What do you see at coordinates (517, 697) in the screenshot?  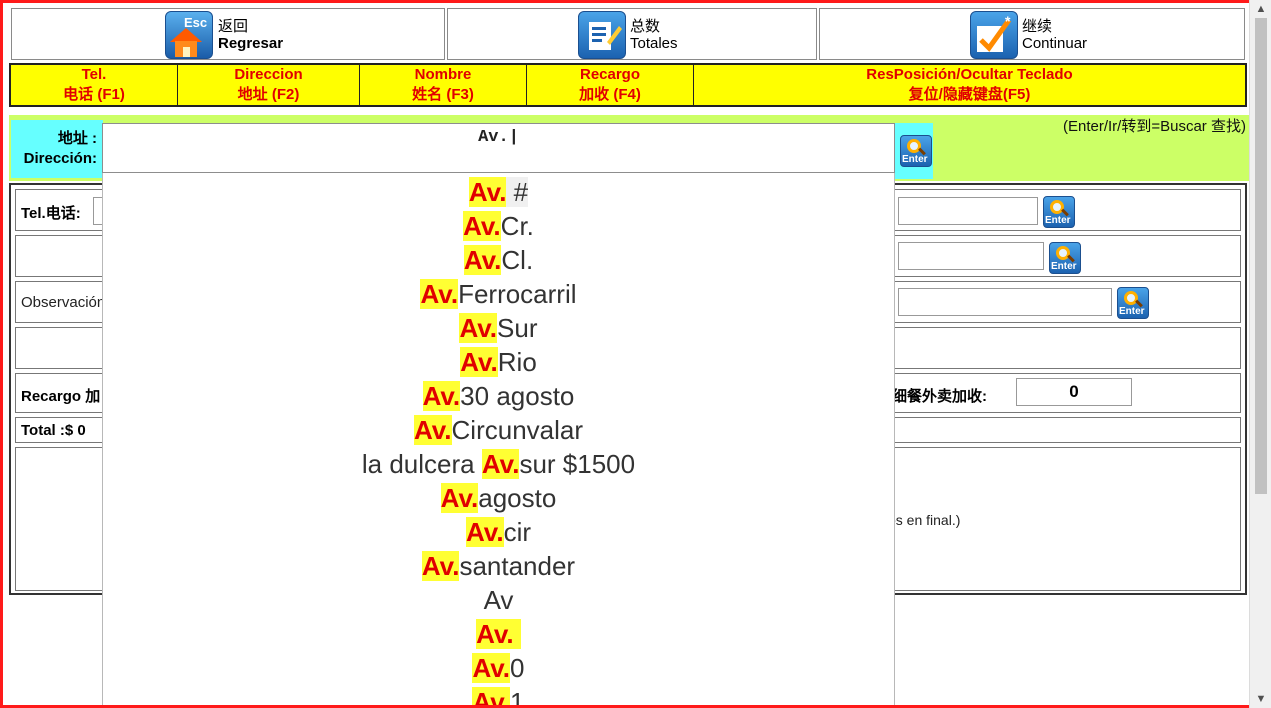 I see `suggestion-text: 1` at bounding box center [517, 697].